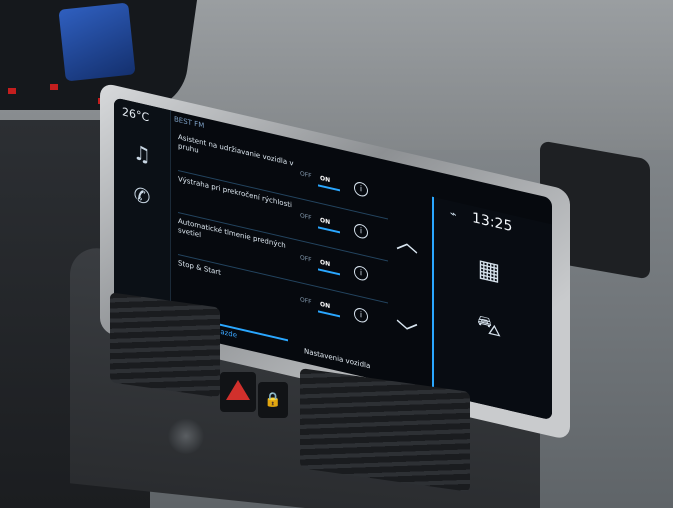 The height and width of the screenshot is (508, 673). What do you see at coordinates (492, 222) in the screenshot?
I see `clock: 13:25` at bounding box center [492, 222].